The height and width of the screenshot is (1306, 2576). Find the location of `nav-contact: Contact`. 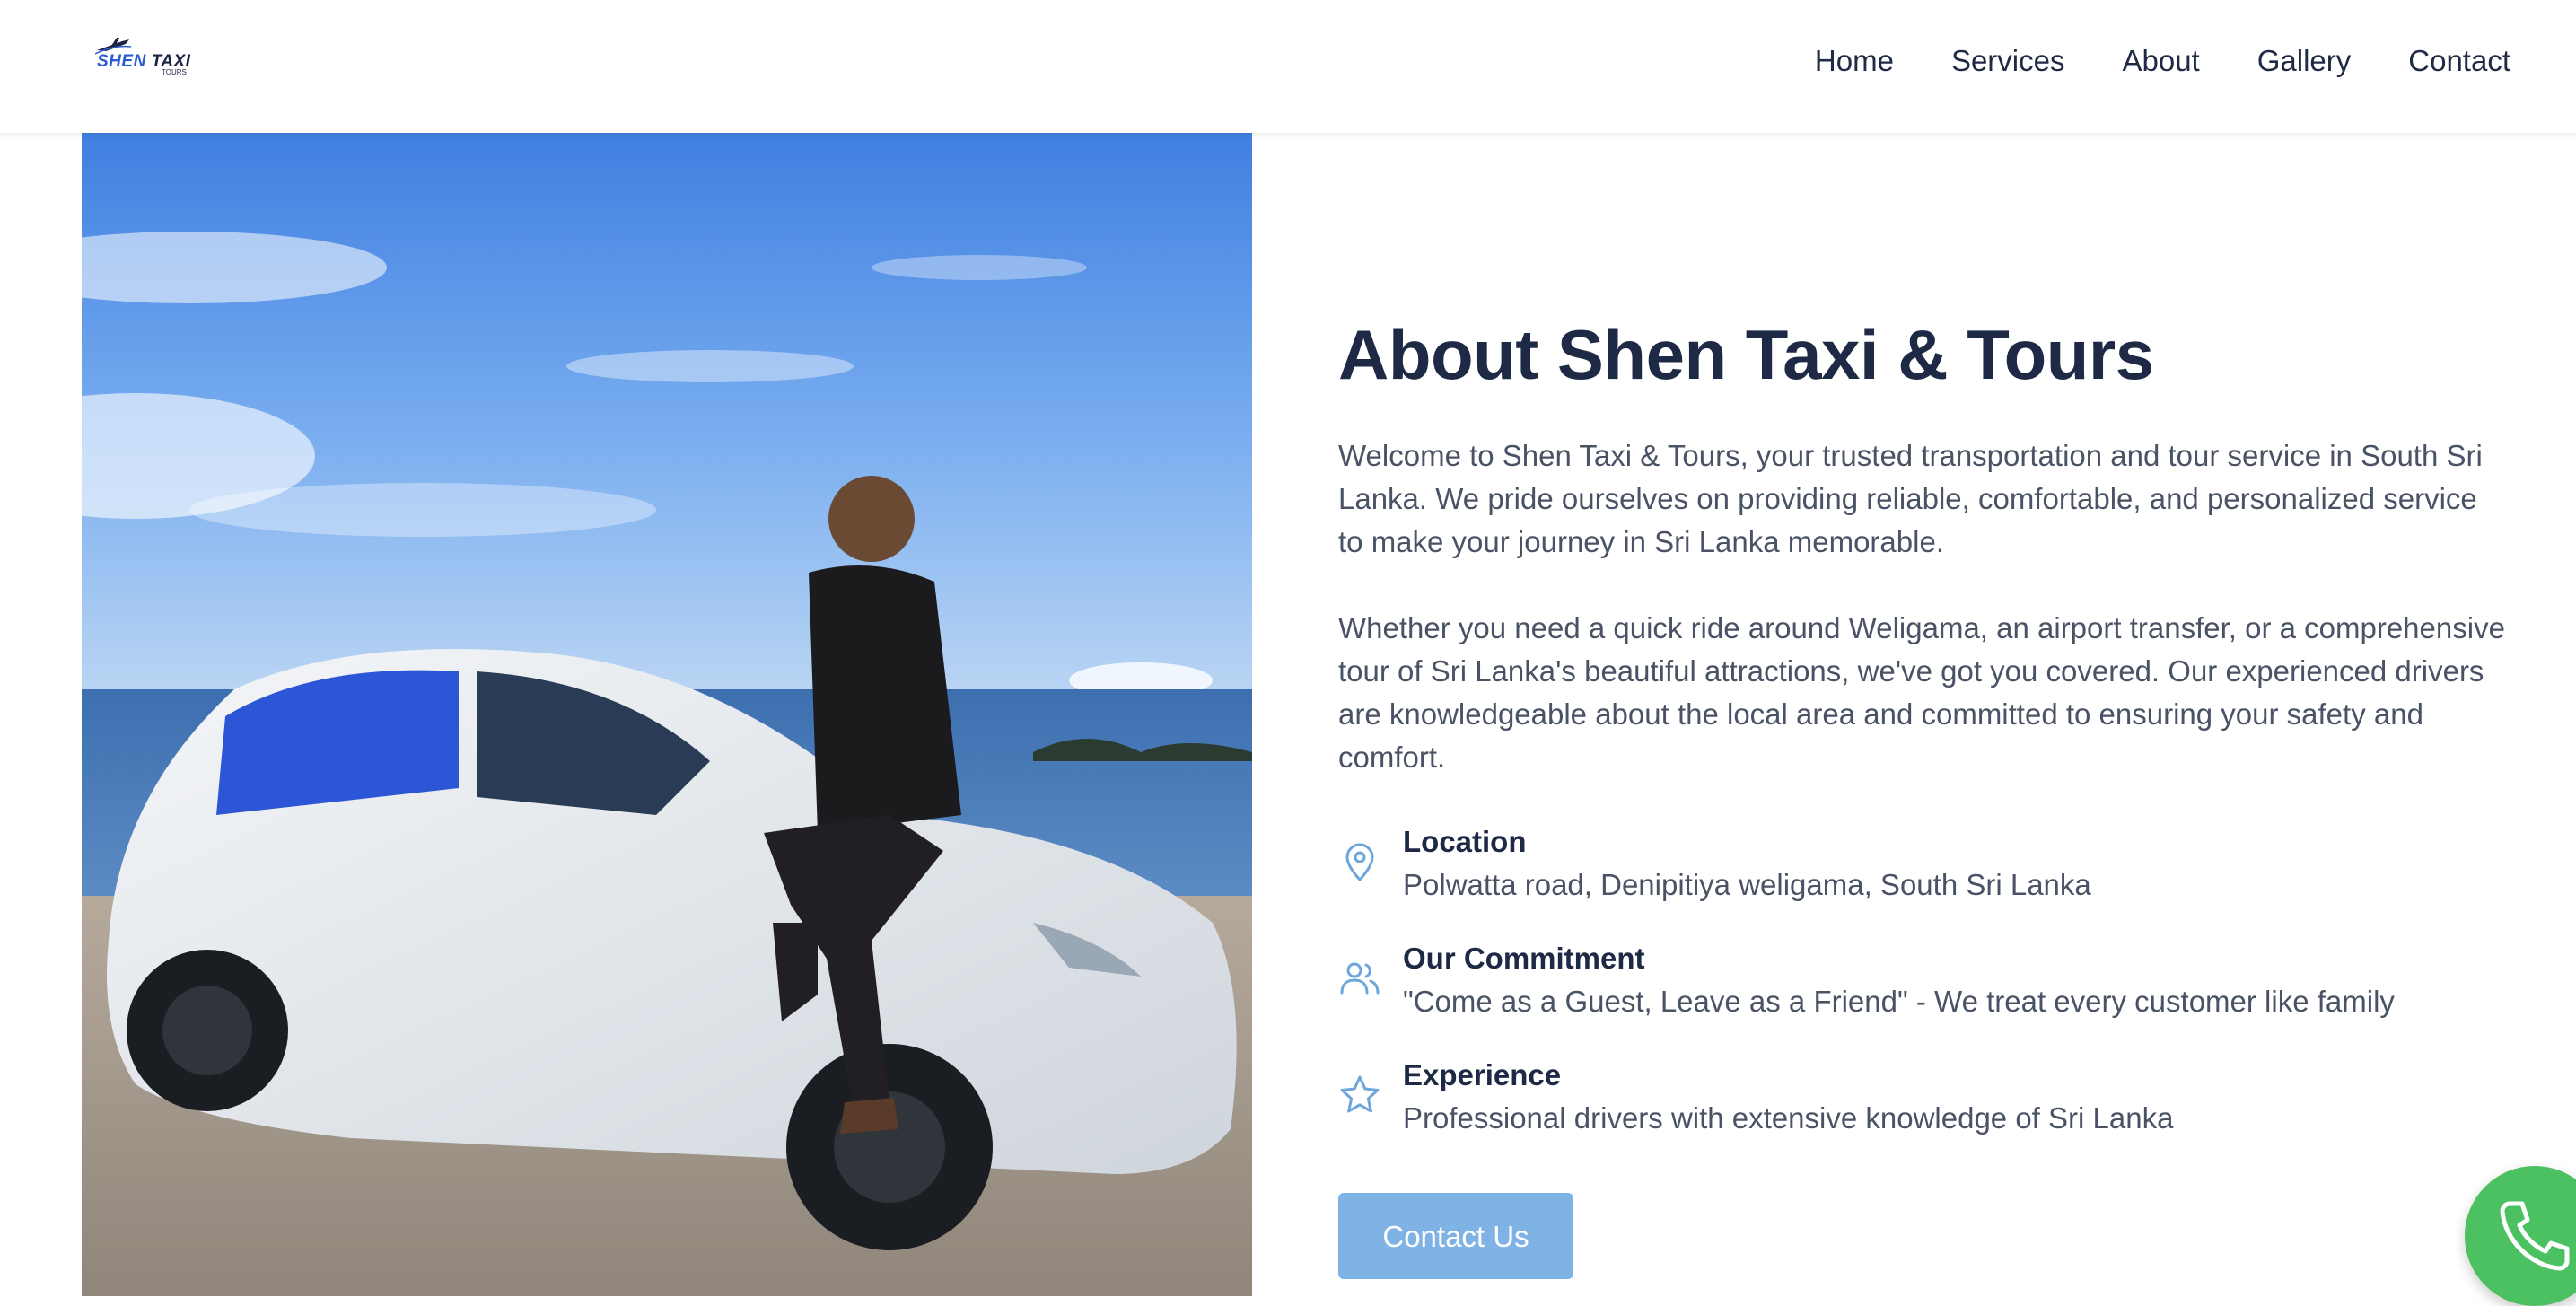

nav-contact: Contact is located at coordinates (2459, 61).